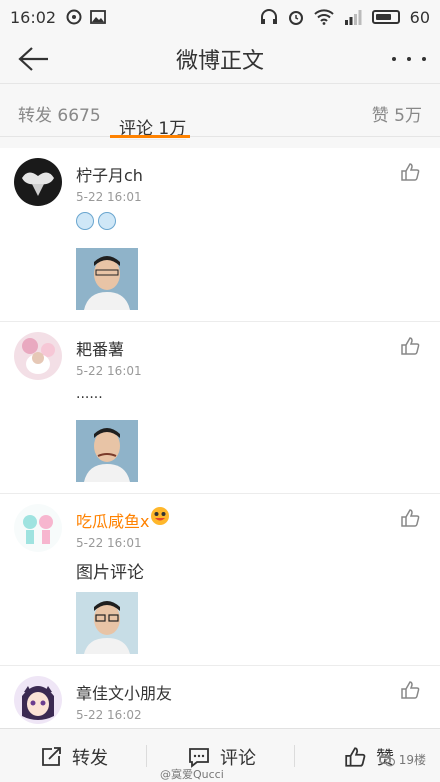  I want to click on floor-watermark: 19楼, so click(402, 759).